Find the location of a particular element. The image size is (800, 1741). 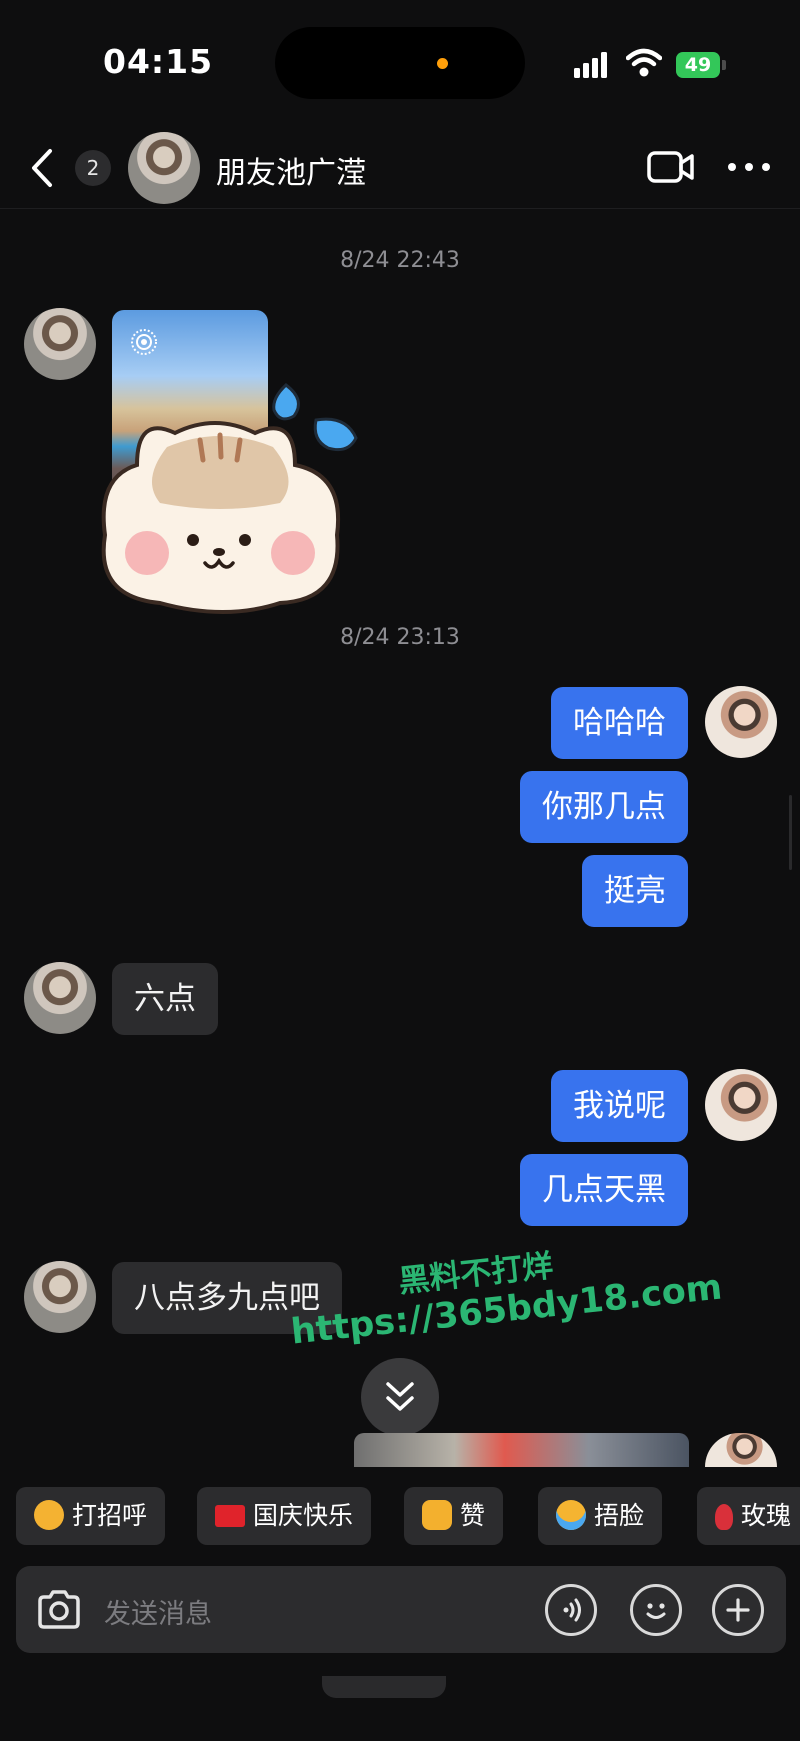

battery-level: 49 is located at coordinates (698, 65).